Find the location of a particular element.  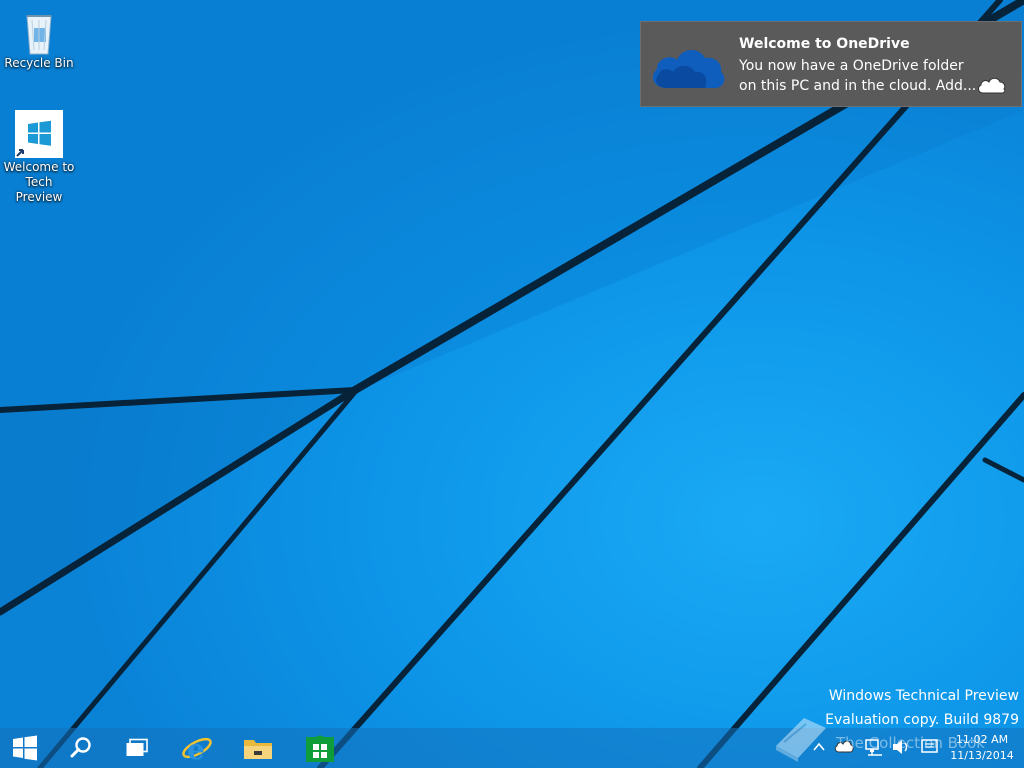

toast-title: Welcome to OneDrive is located at coordinates (824, 44).